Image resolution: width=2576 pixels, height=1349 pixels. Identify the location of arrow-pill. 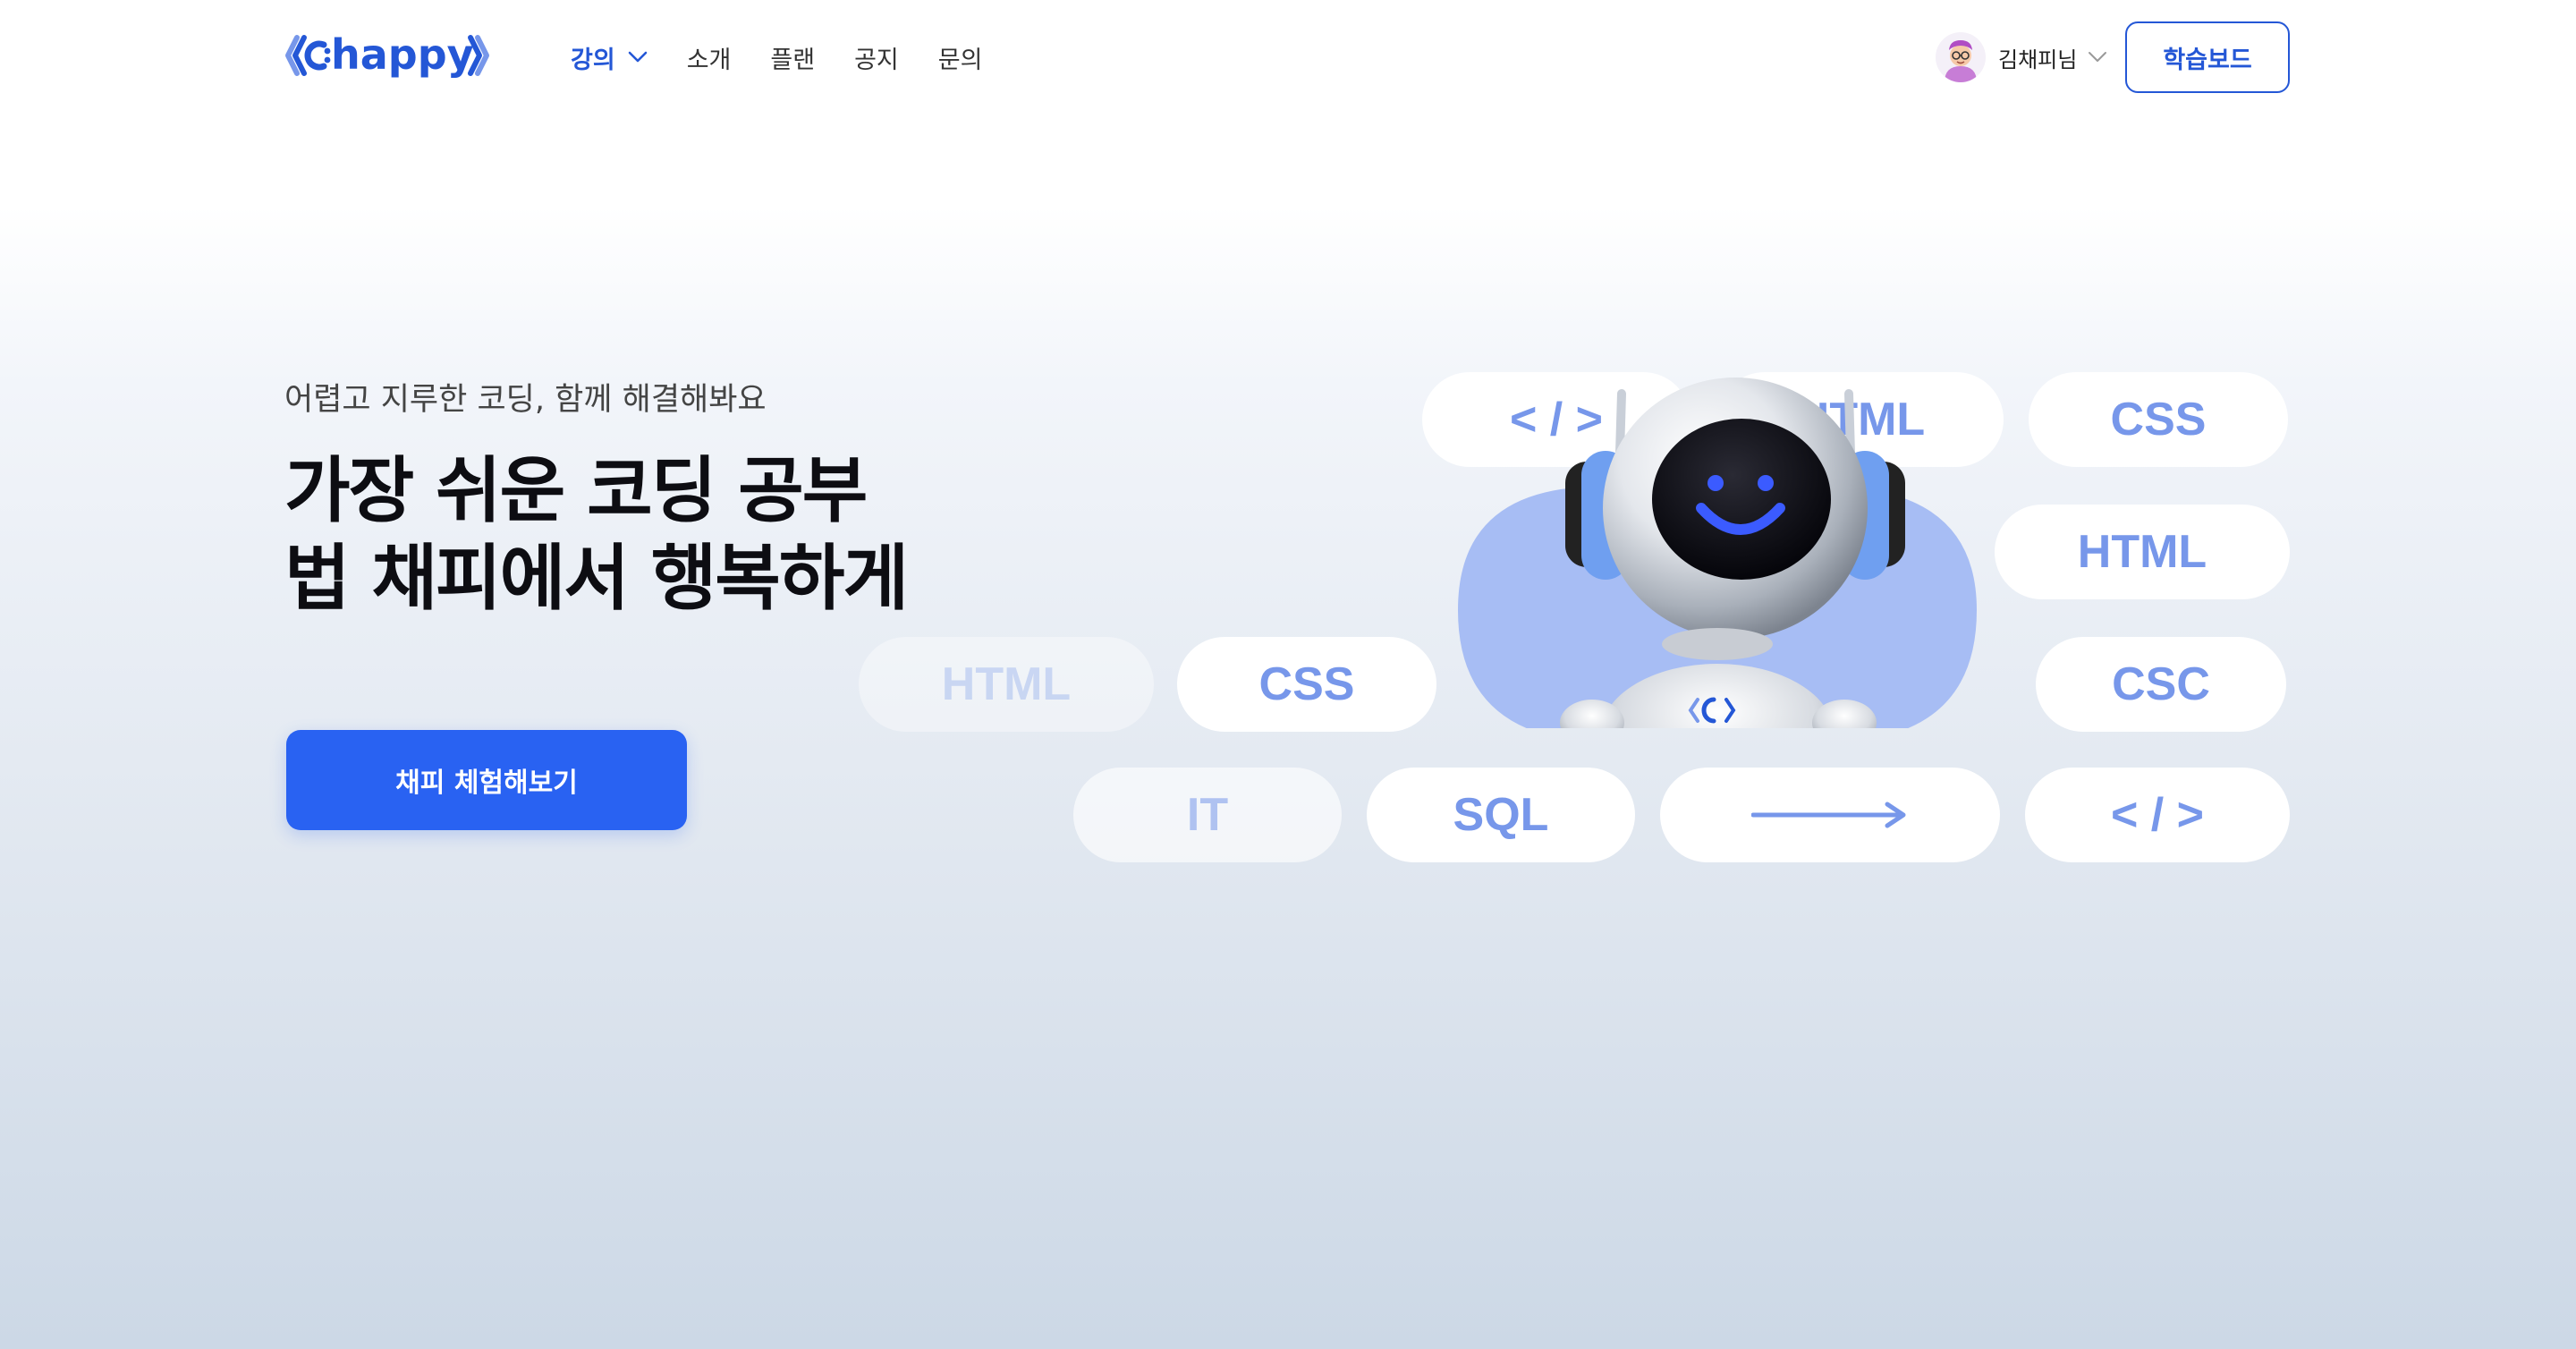
(1830, 815).